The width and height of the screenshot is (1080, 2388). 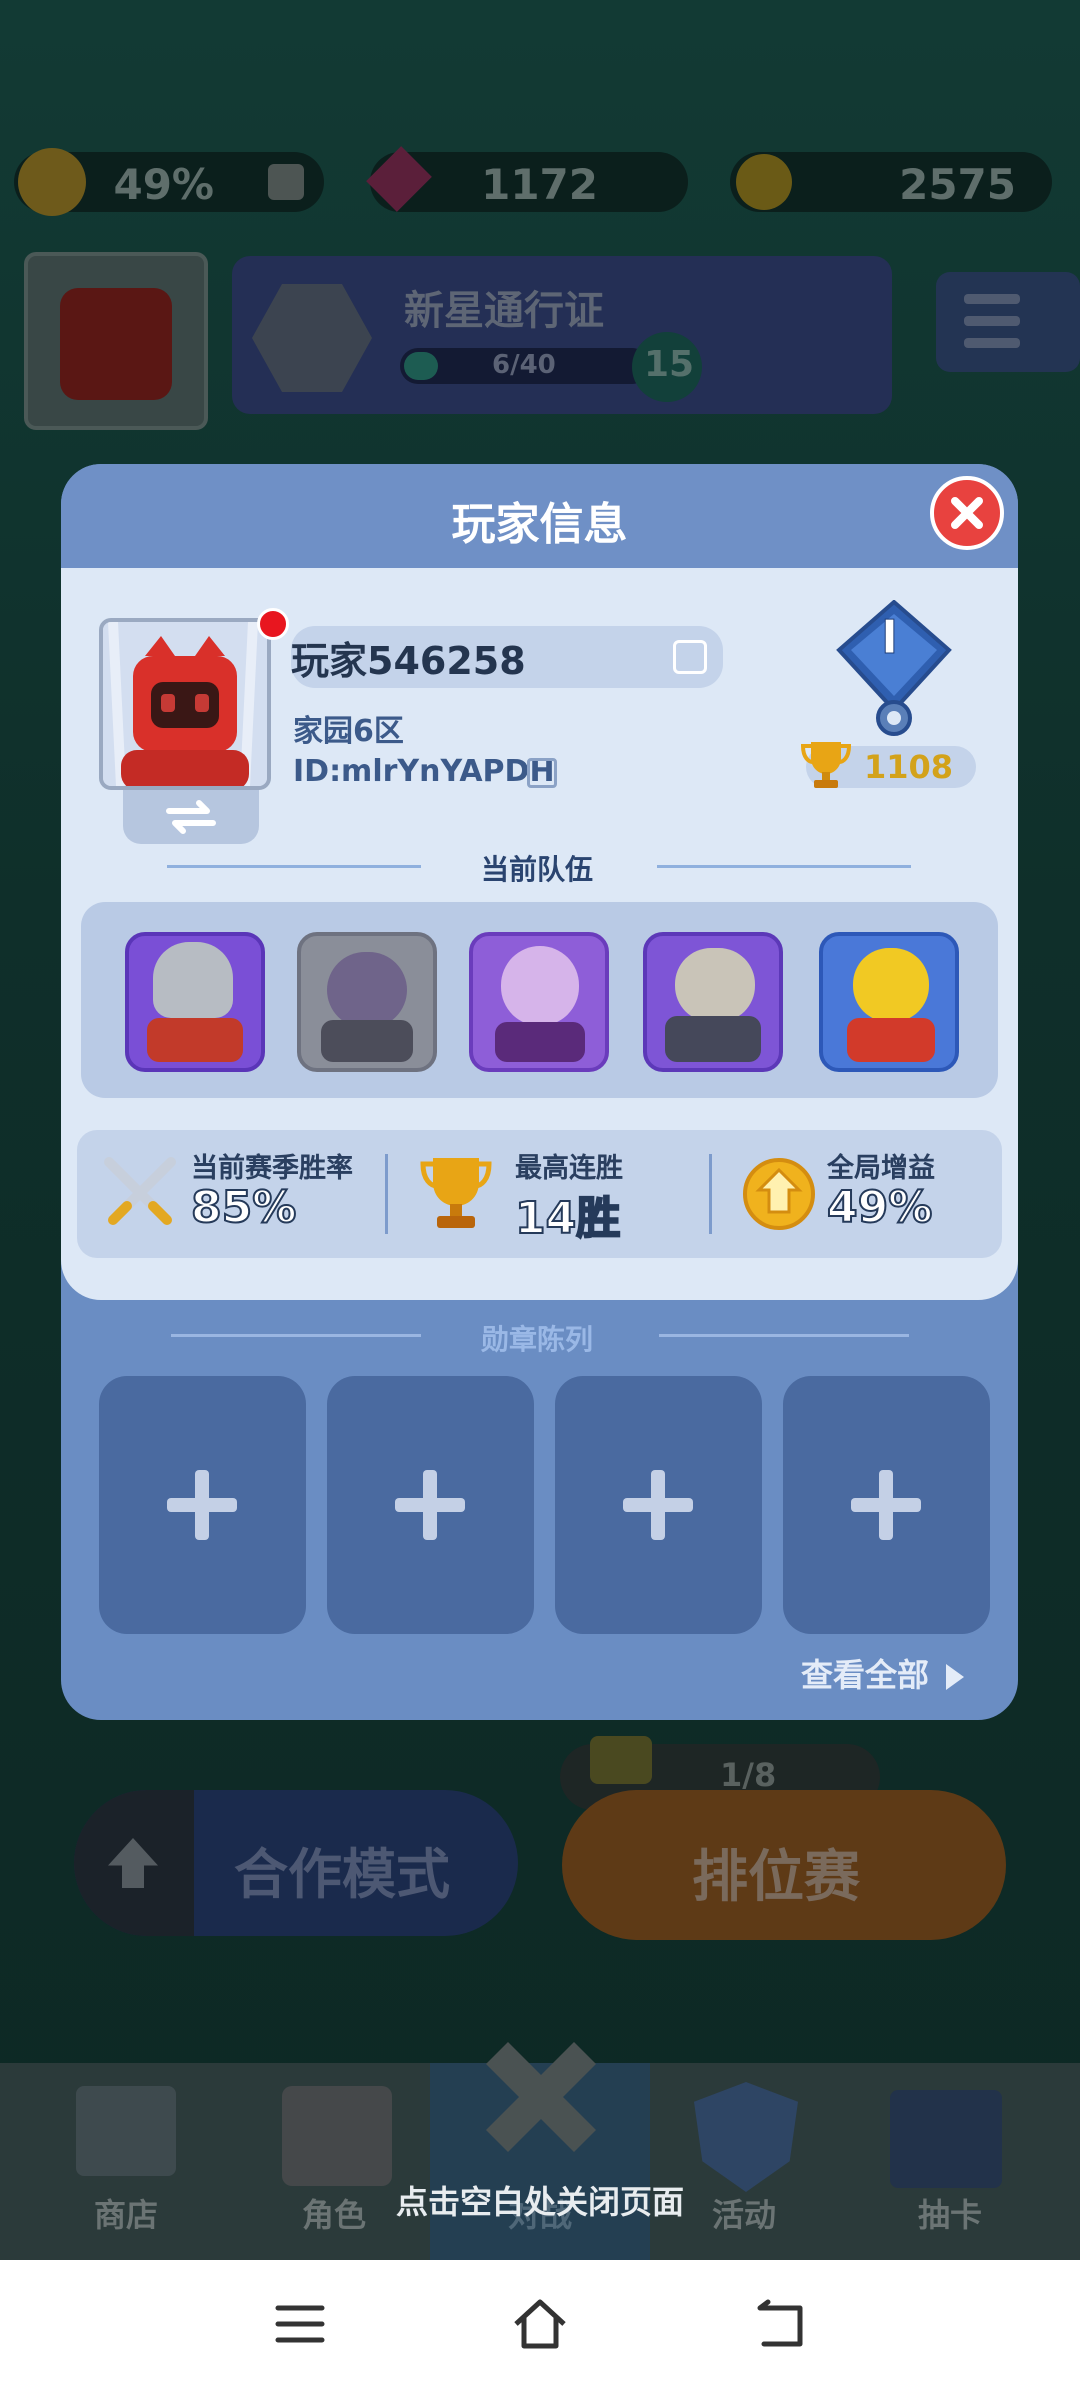 I want to click on menu-icon, so click(x=992, y=299).